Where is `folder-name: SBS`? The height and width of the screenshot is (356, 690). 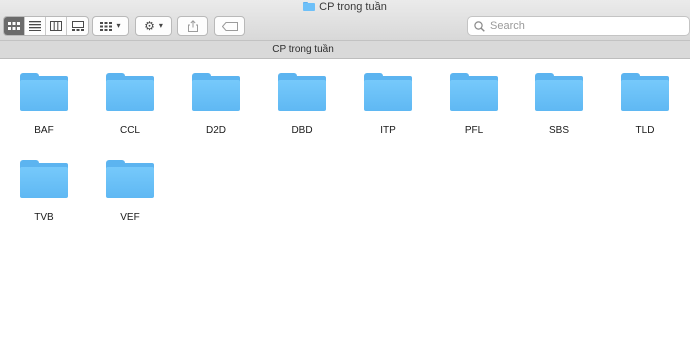 folder-name: SBS is located at coordinates (558, 130).